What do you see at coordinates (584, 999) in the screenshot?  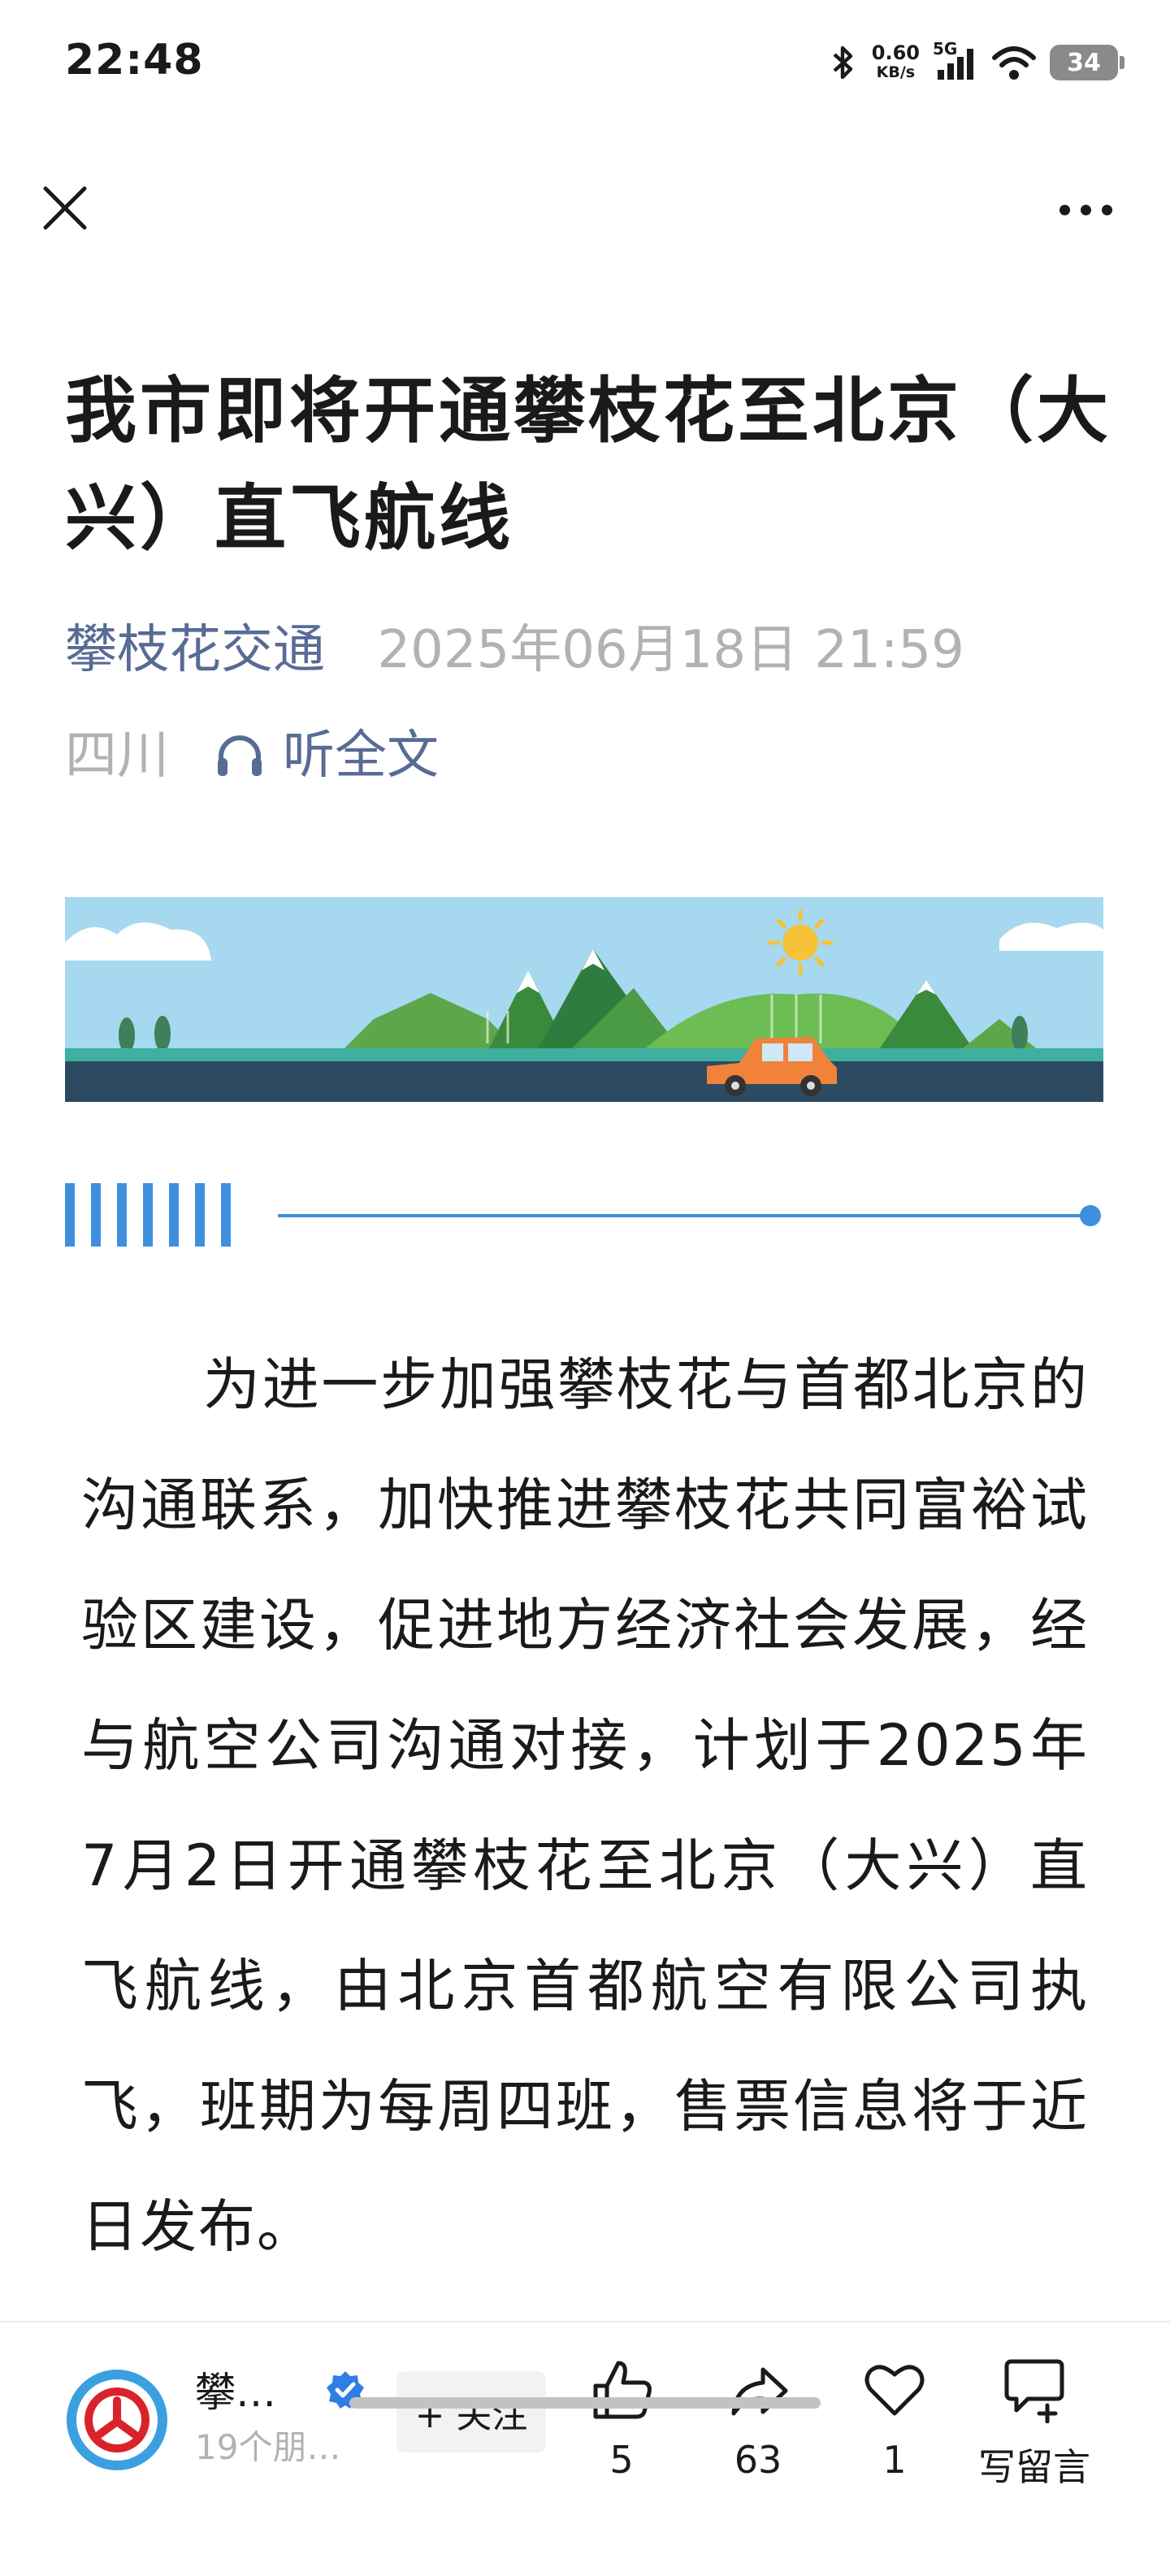 I see `banner-illustration` at bounding box center [584, 999].